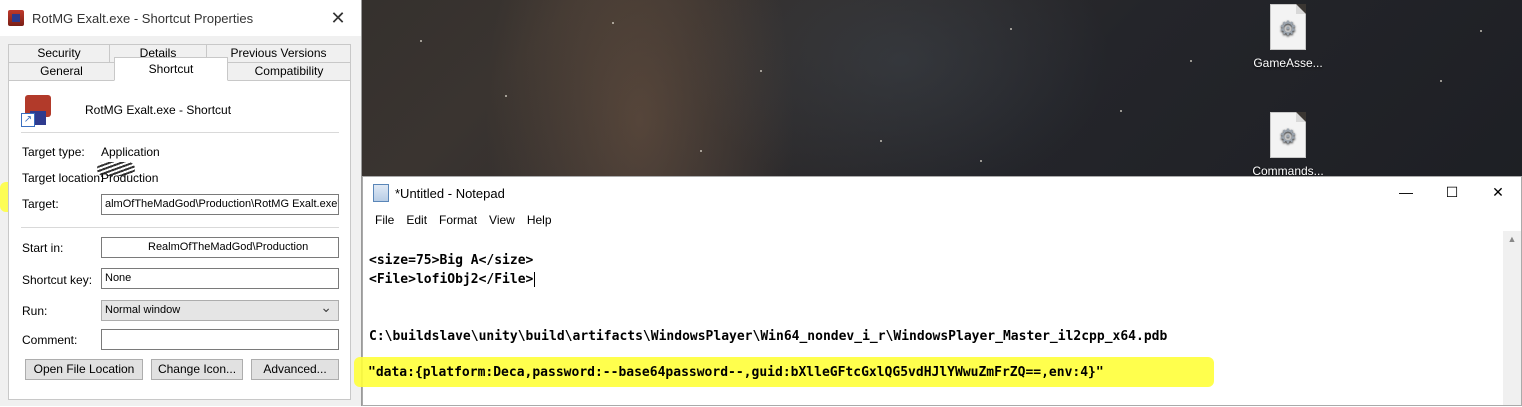 Image resolution: width=1522 pixels, height=407 pixels. Describe the element at coordinates (16, 18) in the screenshot. I see `rotmg-app-icon` at that location.